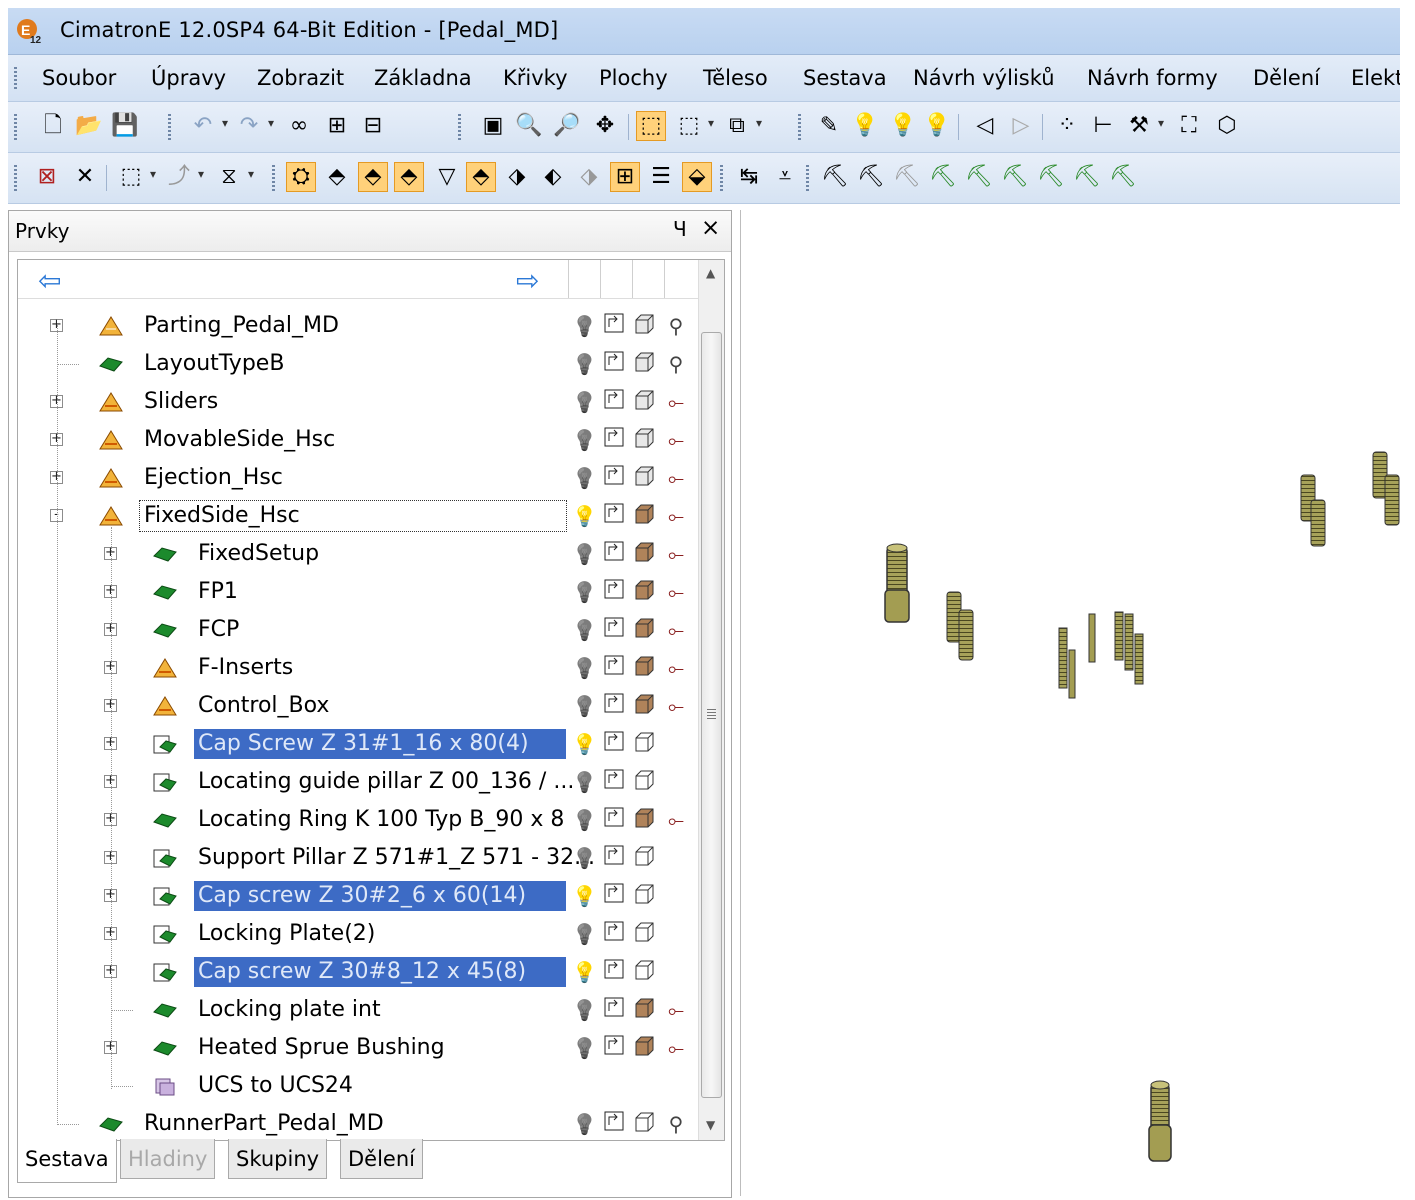  Describe the element at coordinates (289, 1010) in the screenshot. I see `tree-item-label: Locking plate int` at that location.